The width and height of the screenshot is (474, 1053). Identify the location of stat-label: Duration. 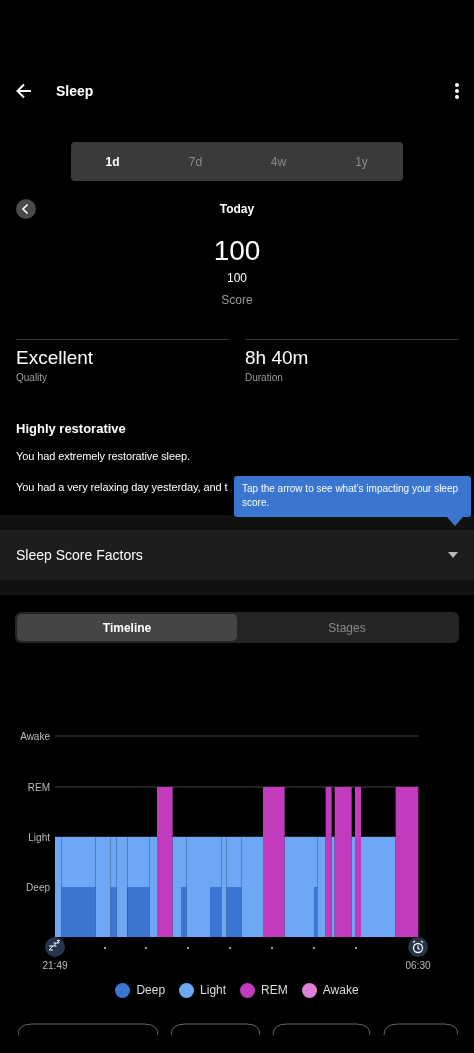
(264, 377).